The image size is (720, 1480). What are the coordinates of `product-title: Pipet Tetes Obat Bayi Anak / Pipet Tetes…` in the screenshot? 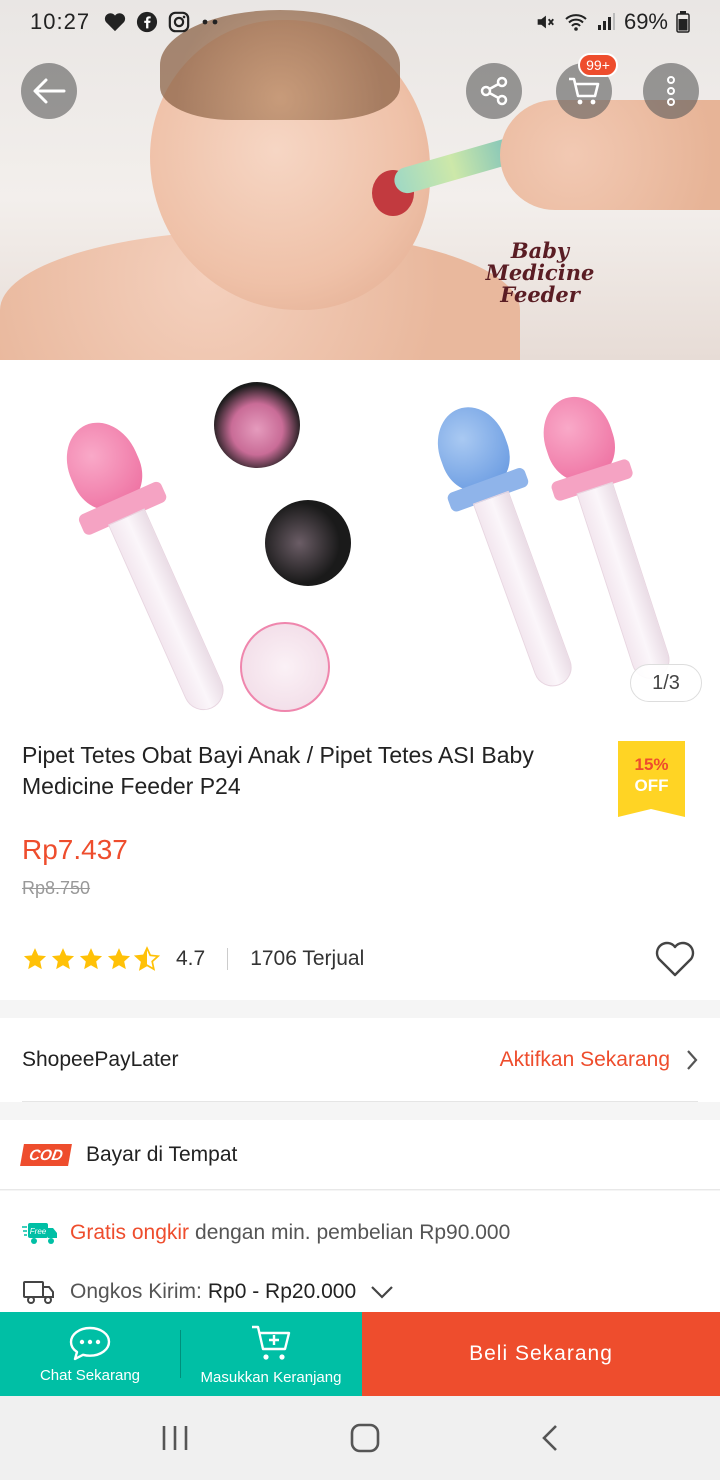 It's located at (278, 770).